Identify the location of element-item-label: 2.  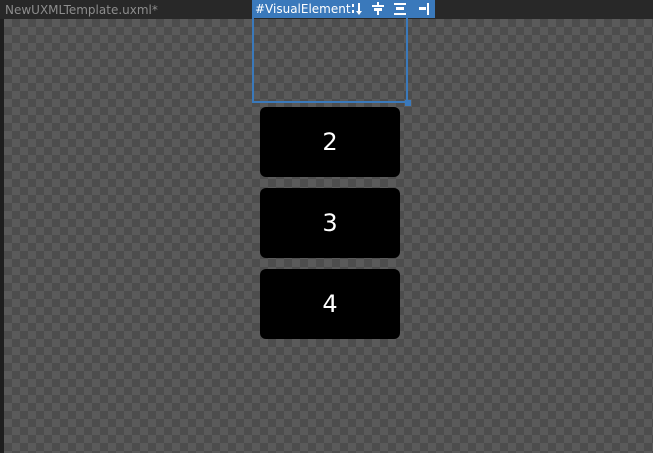
(330, 142).